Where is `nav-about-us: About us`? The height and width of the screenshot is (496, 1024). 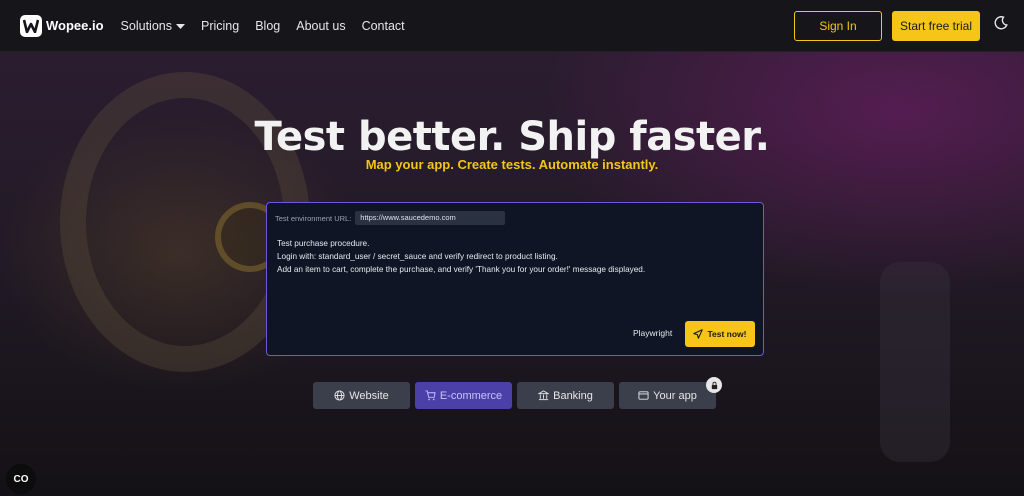 nav-about-us: About us is located at coordinates (320, 26).